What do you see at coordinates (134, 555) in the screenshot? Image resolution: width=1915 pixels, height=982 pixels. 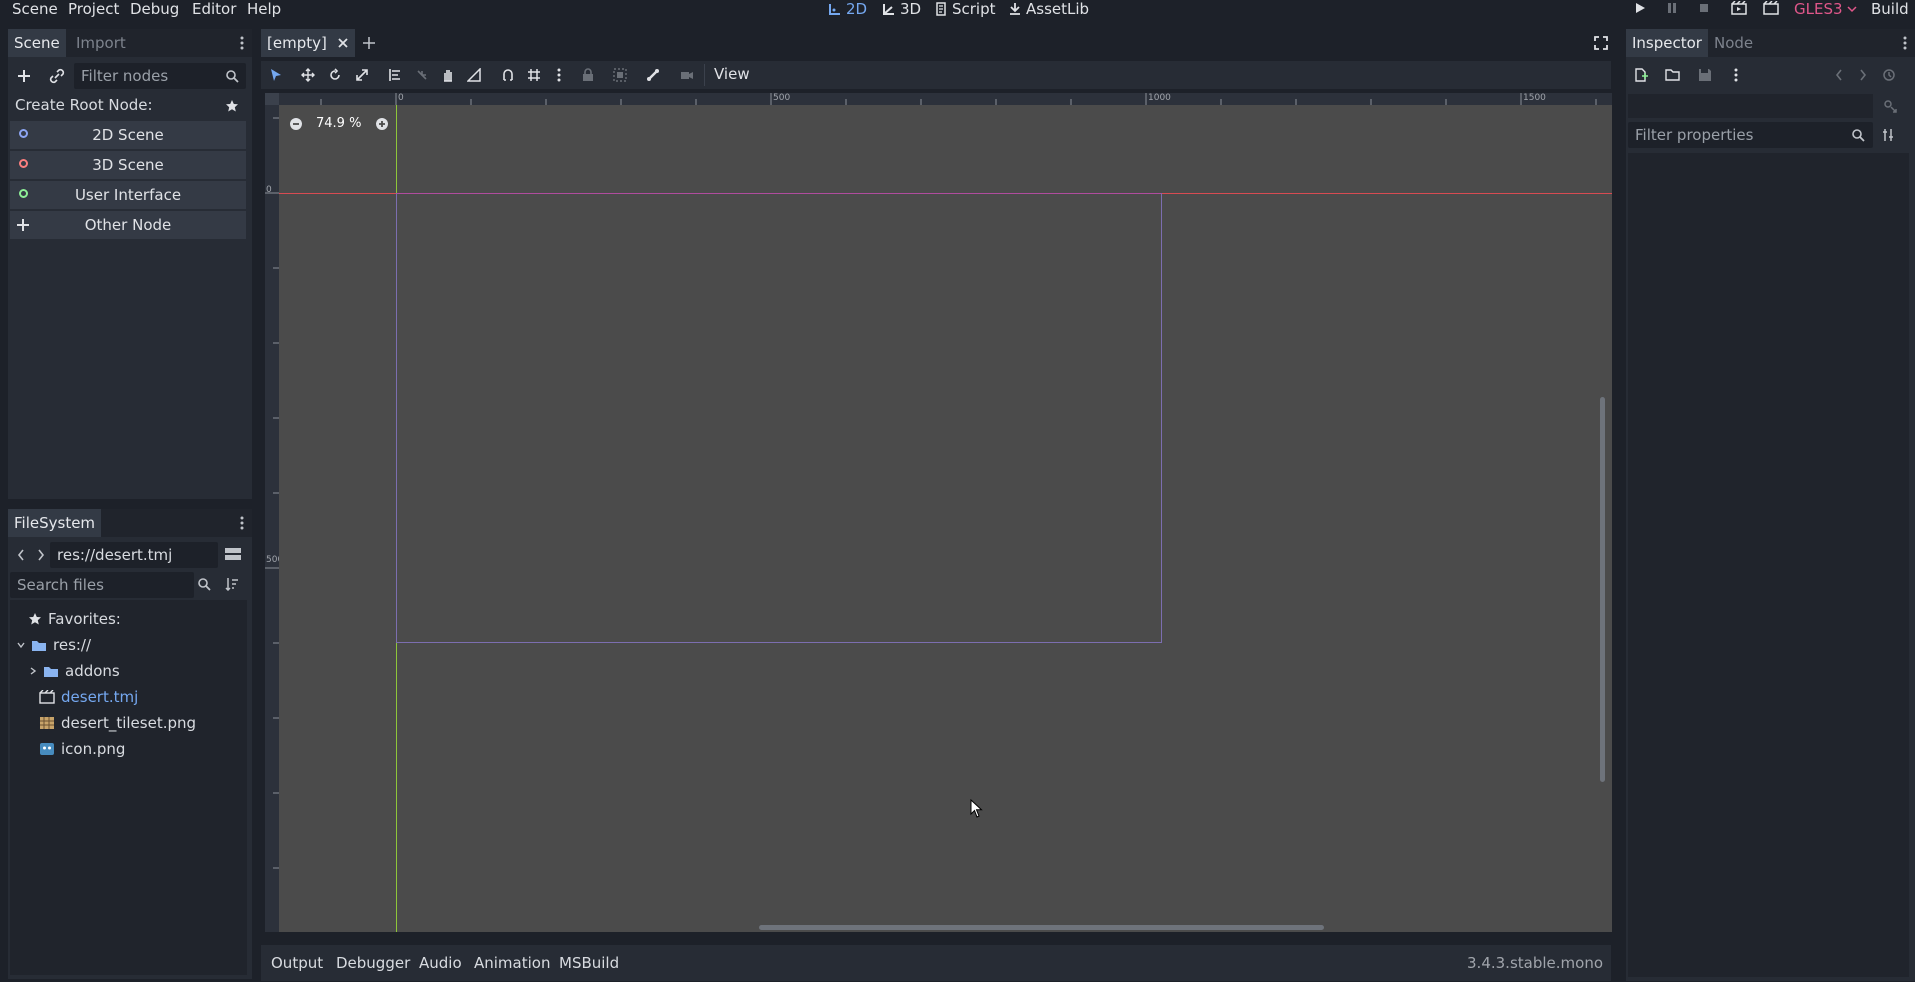 I see `path-field: res://desert.tmj` at bounding box center [134, 555].